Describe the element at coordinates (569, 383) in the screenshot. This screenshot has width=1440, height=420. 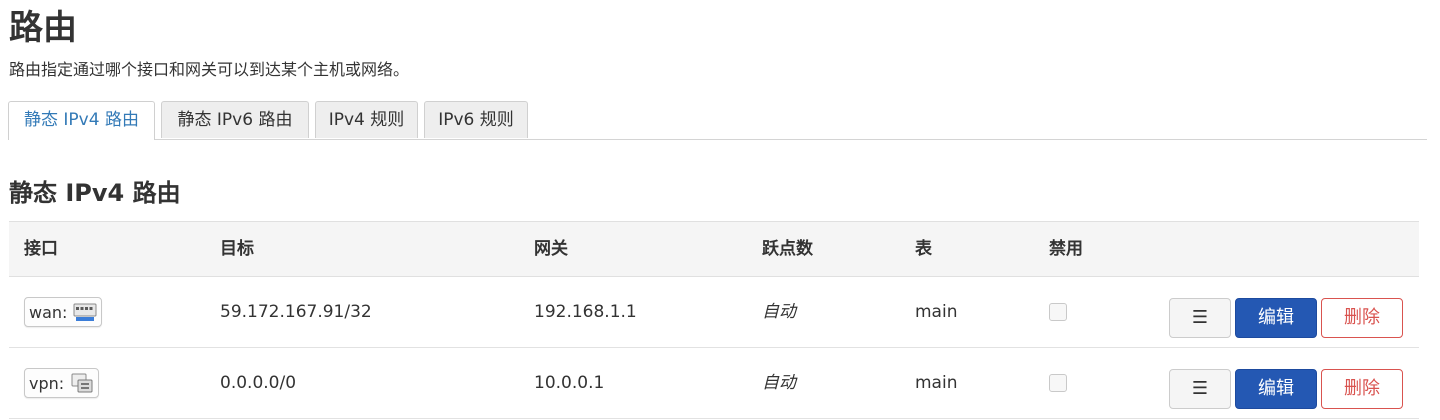
I see `route-gateway: 10.0.0.1` at that location.